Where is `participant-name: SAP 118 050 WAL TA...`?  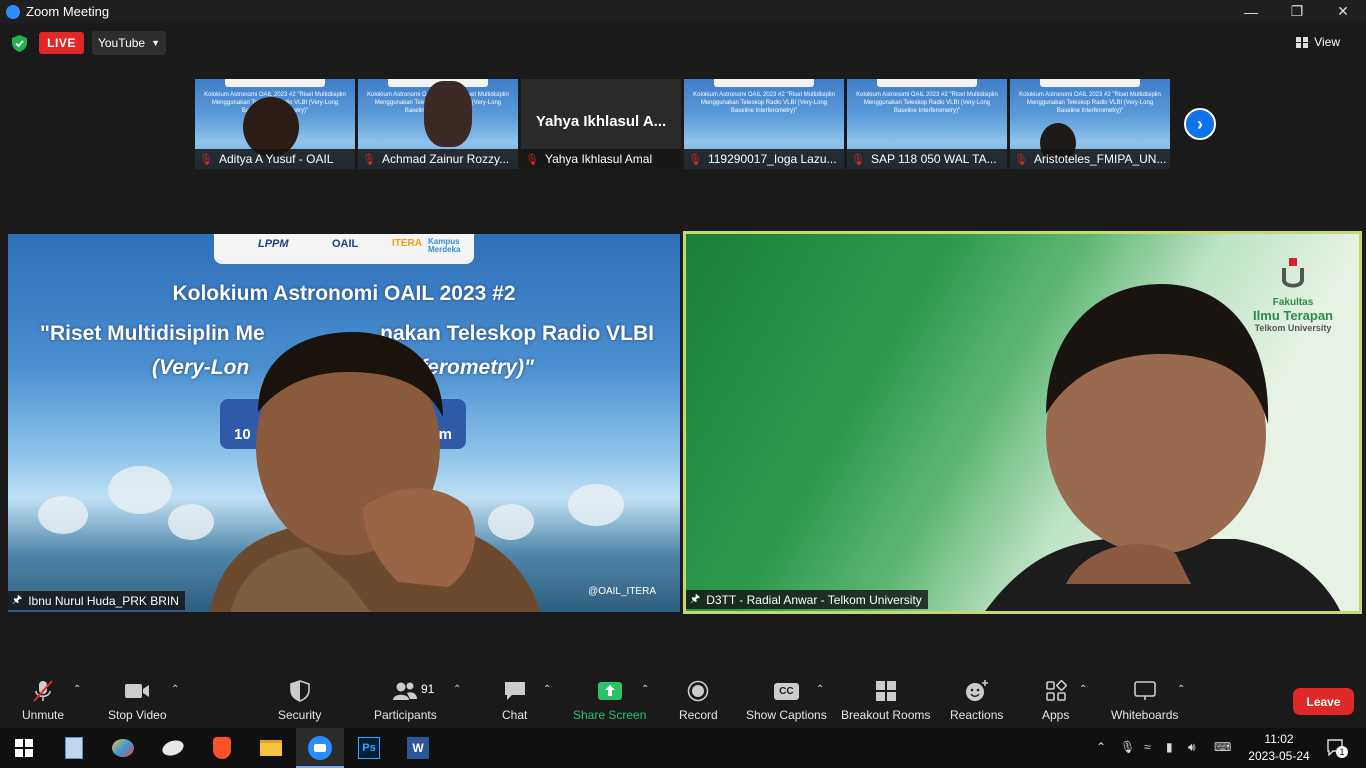
participant-name: SAP 118 050 WAL TA... is located at coordinates (933, 159).